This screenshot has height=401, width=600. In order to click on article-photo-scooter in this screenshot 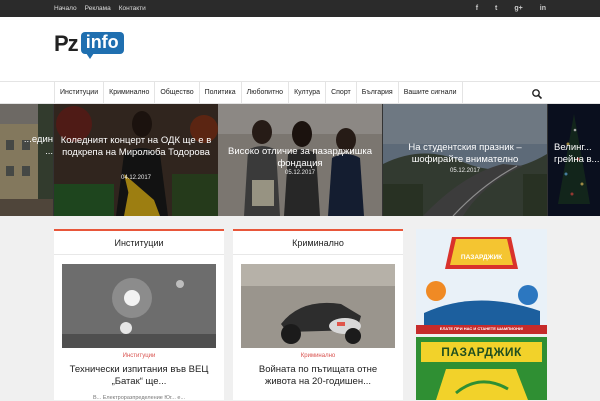, I will do `click(318, 306)`.